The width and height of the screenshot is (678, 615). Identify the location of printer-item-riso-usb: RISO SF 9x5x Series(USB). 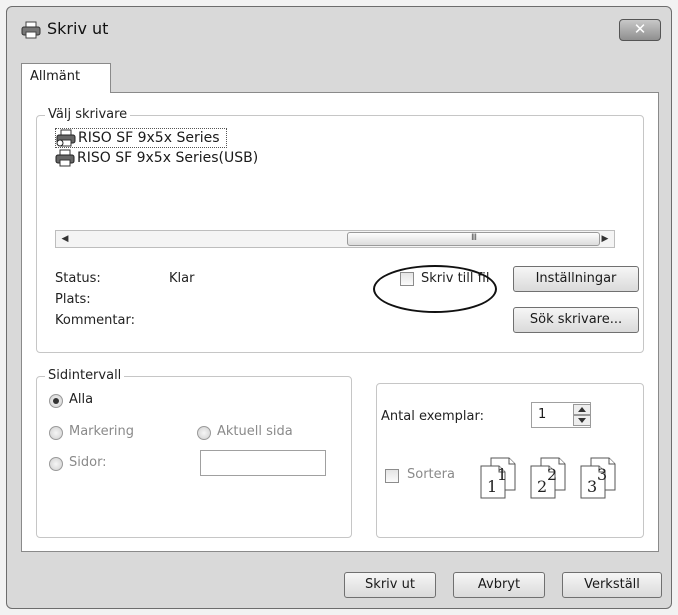
(156, 158).